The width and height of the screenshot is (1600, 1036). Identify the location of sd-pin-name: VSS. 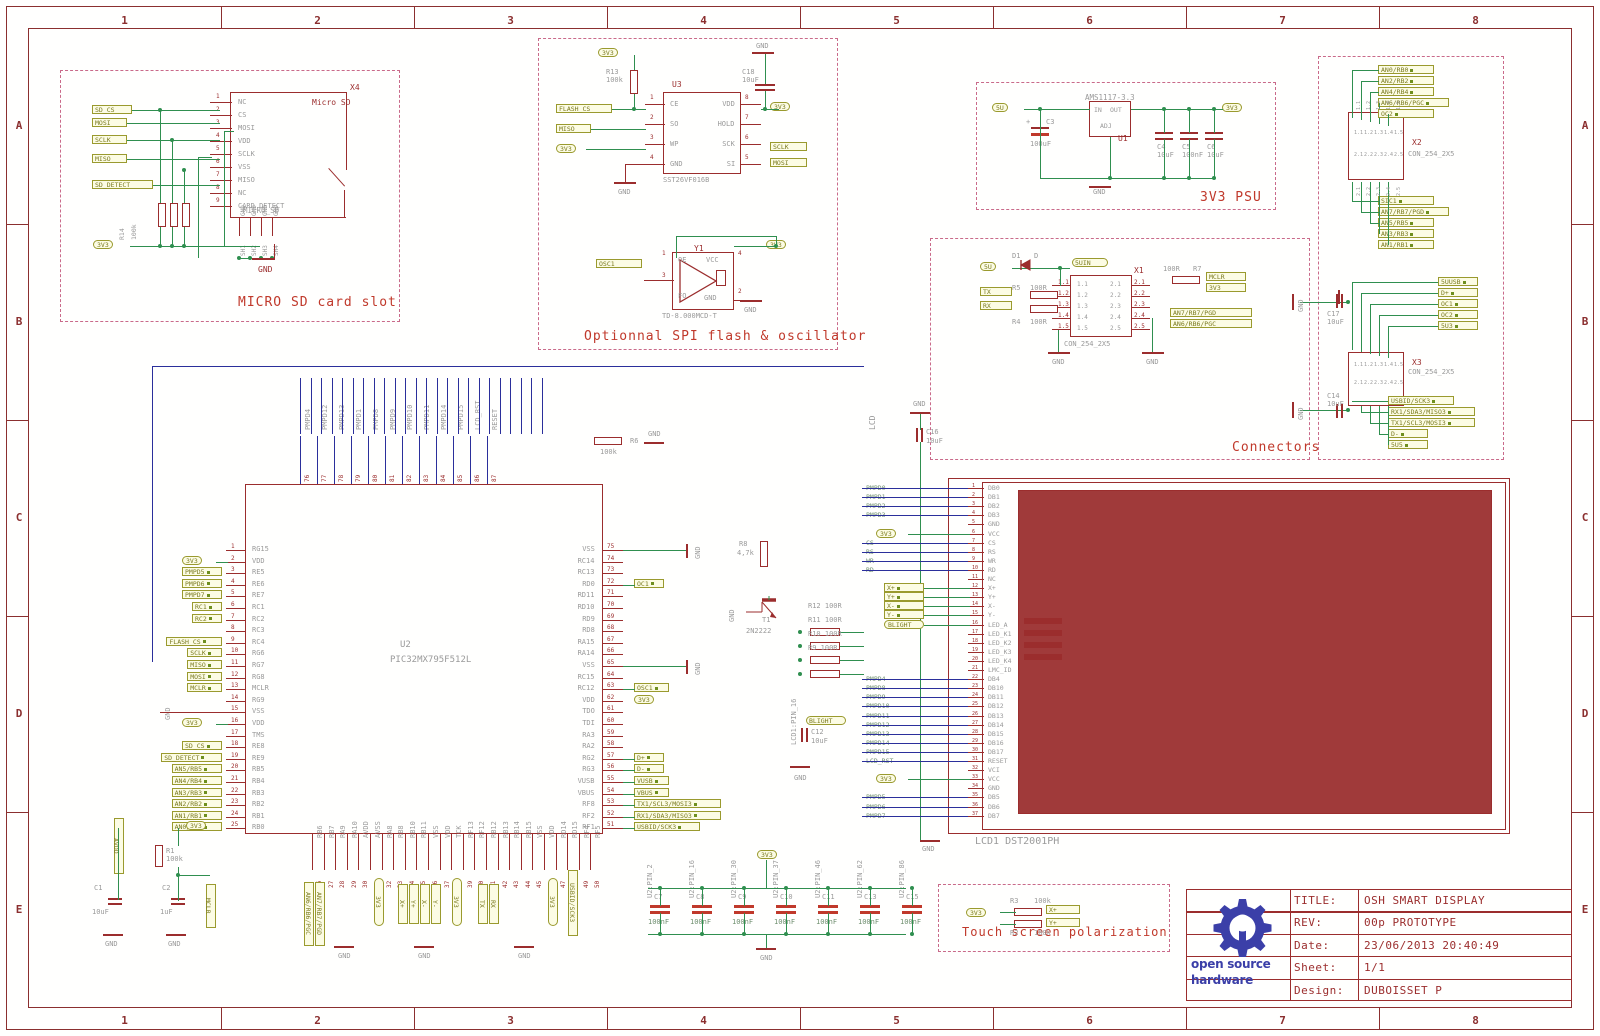
(244, 167).